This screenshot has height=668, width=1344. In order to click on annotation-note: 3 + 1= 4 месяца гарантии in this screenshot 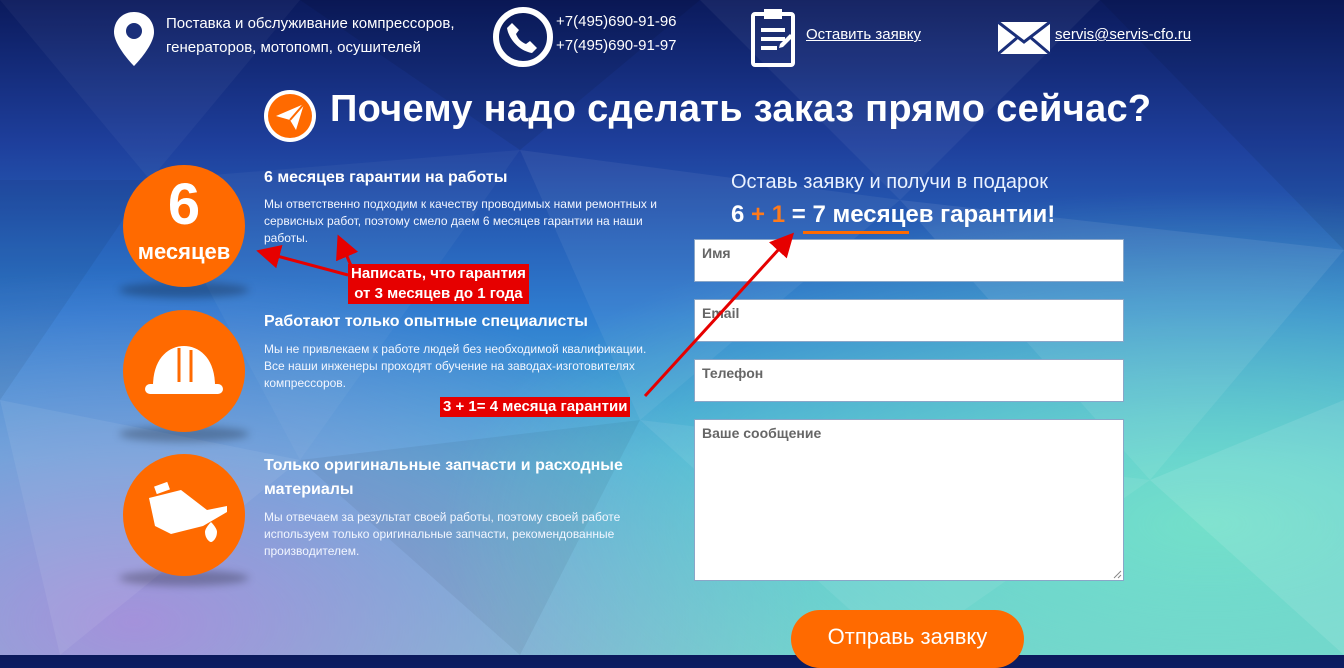, I will do `click(535, 407)`.